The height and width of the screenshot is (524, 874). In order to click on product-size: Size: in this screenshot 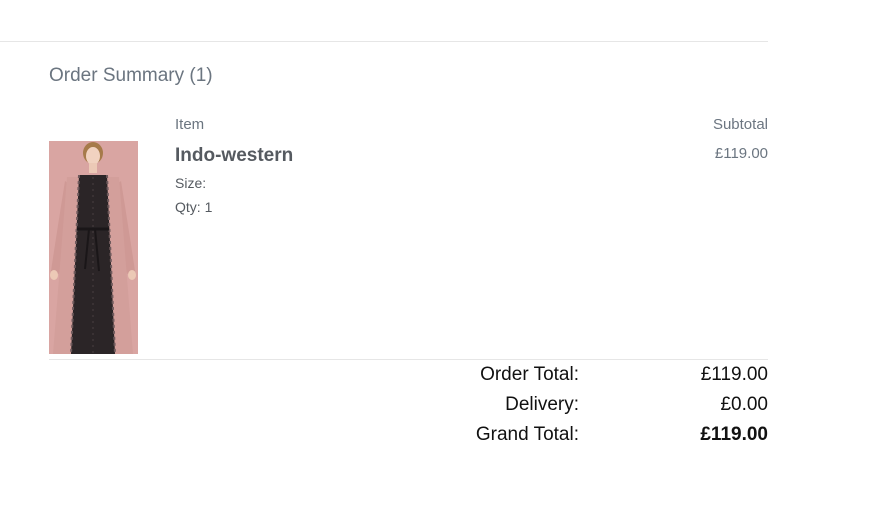, I will do `click(190, 183)`.